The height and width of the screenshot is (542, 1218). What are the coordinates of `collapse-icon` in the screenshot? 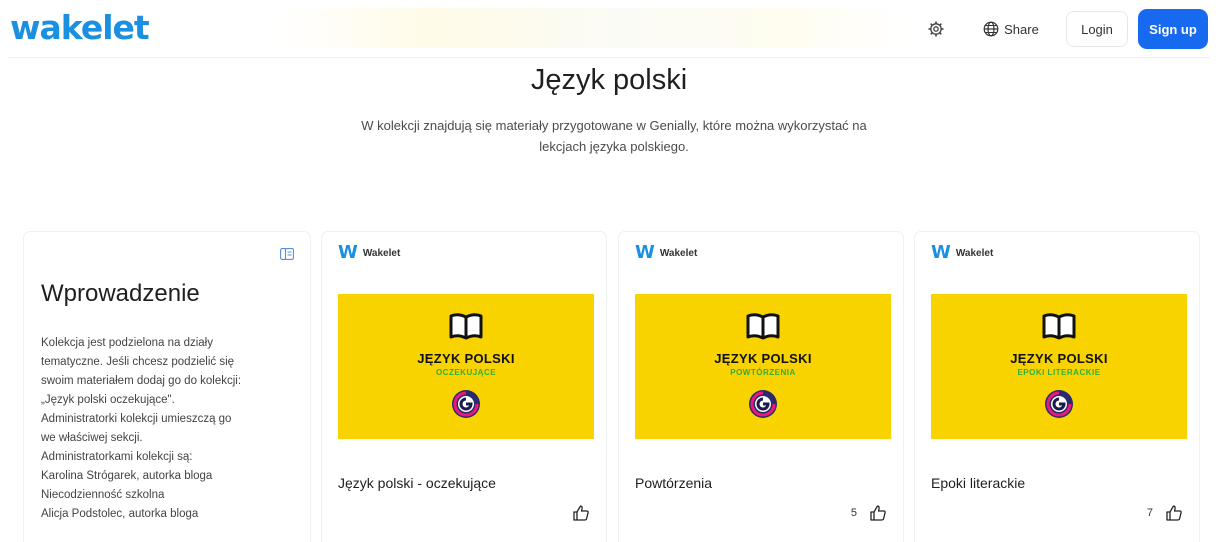 It's located at (287, 254).